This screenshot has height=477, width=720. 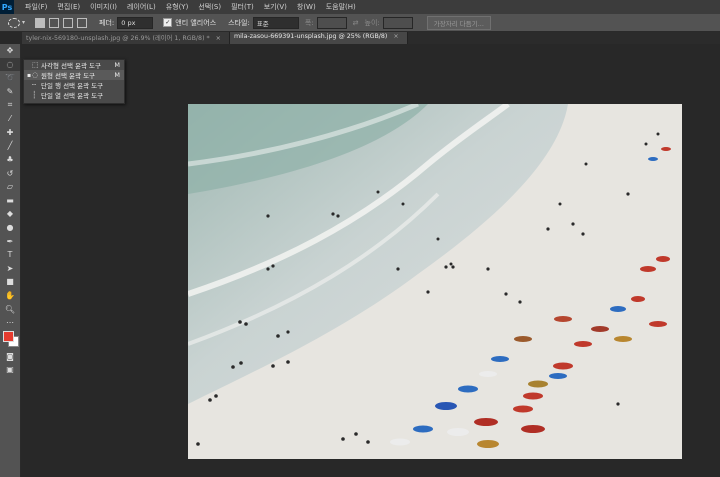 I want to click on menu-select: 선택(S), so click(x=209, y=7).